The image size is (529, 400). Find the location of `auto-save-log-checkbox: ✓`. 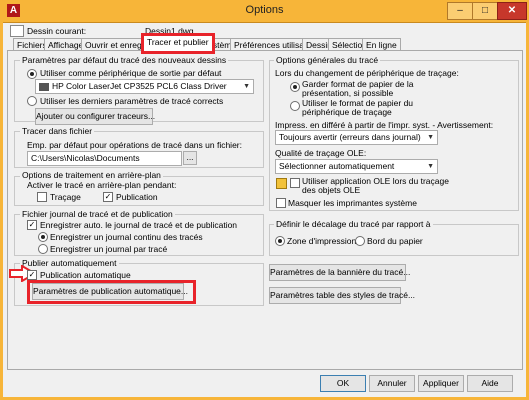

auto-save-log-checkbox: ✓ is located at coordinates (32, 225).